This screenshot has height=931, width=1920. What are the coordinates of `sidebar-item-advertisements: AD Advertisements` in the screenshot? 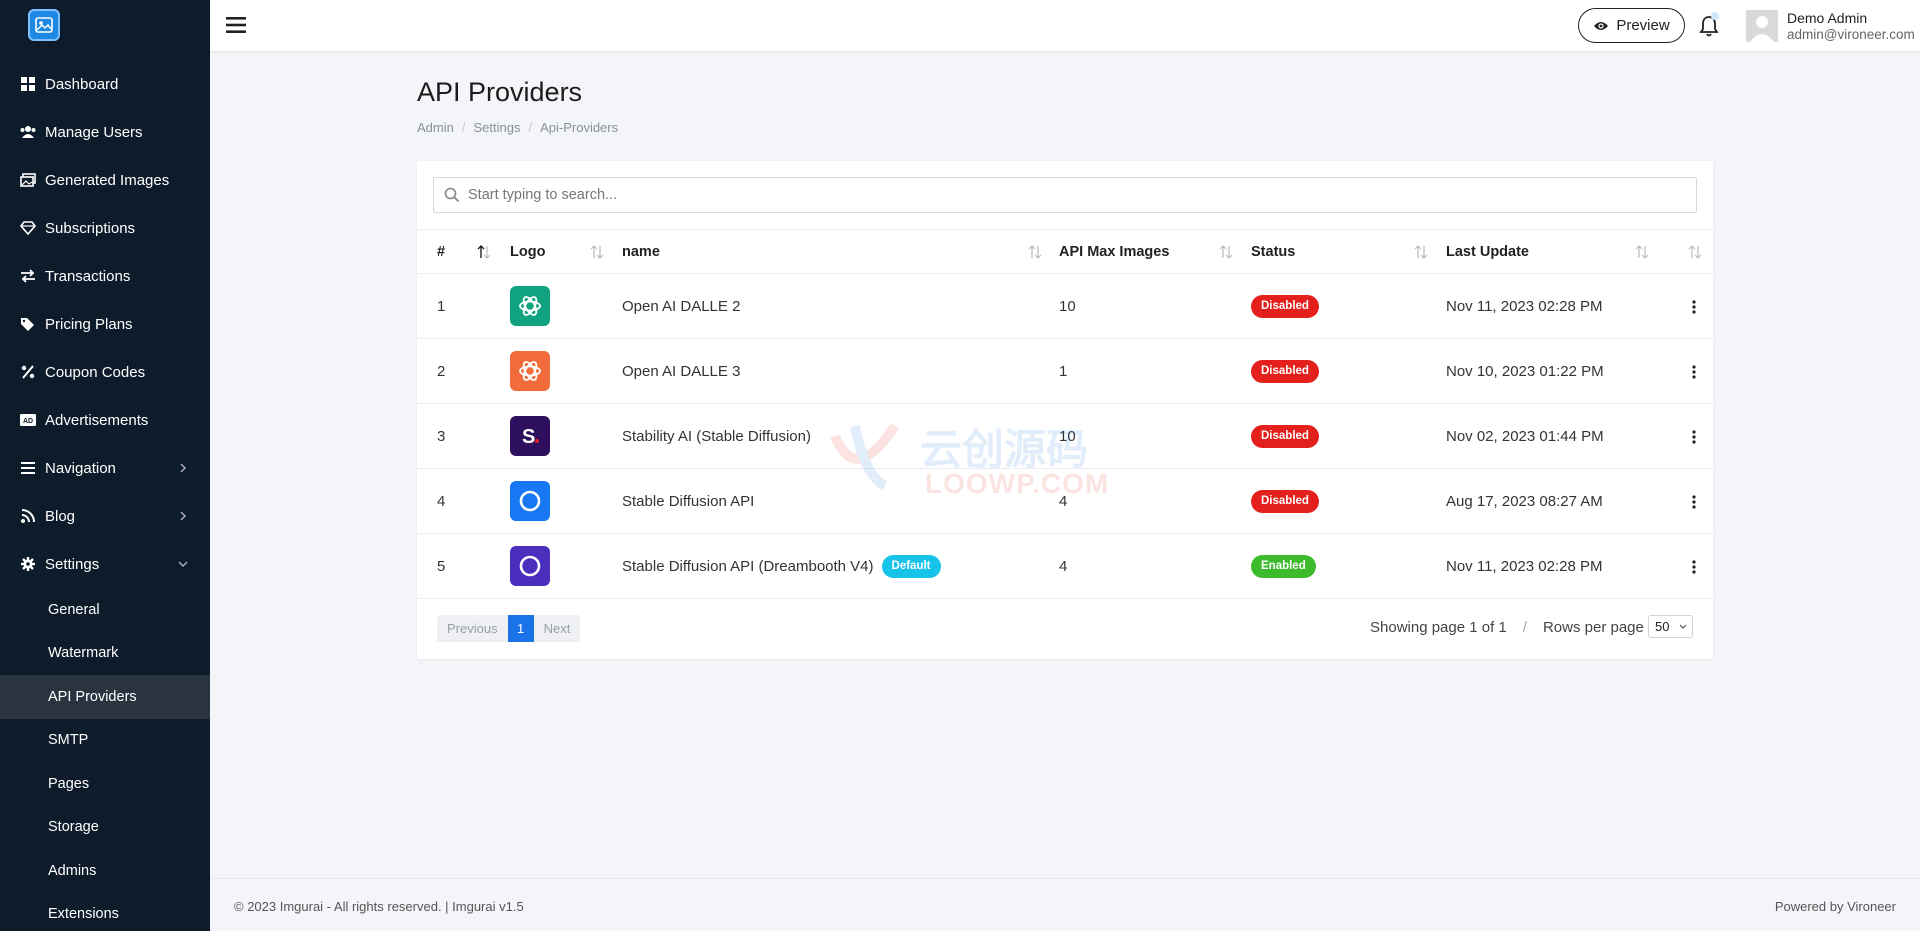 It's located at (105, 420).